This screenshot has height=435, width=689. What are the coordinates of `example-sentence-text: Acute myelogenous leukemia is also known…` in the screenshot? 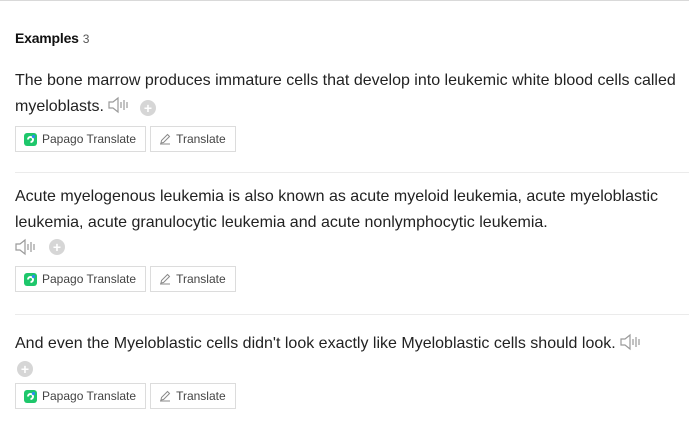 It's located at (336, 209).